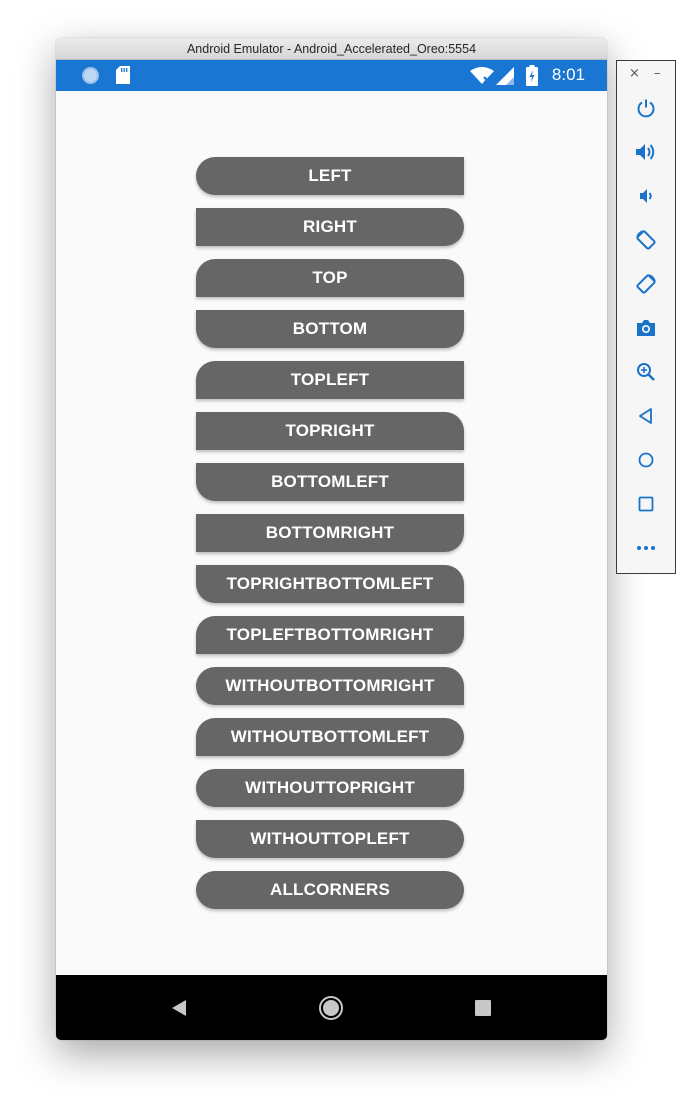 The image size is (677, 1114). I want to click on minimize-panel-button: –, so click(657, 74).